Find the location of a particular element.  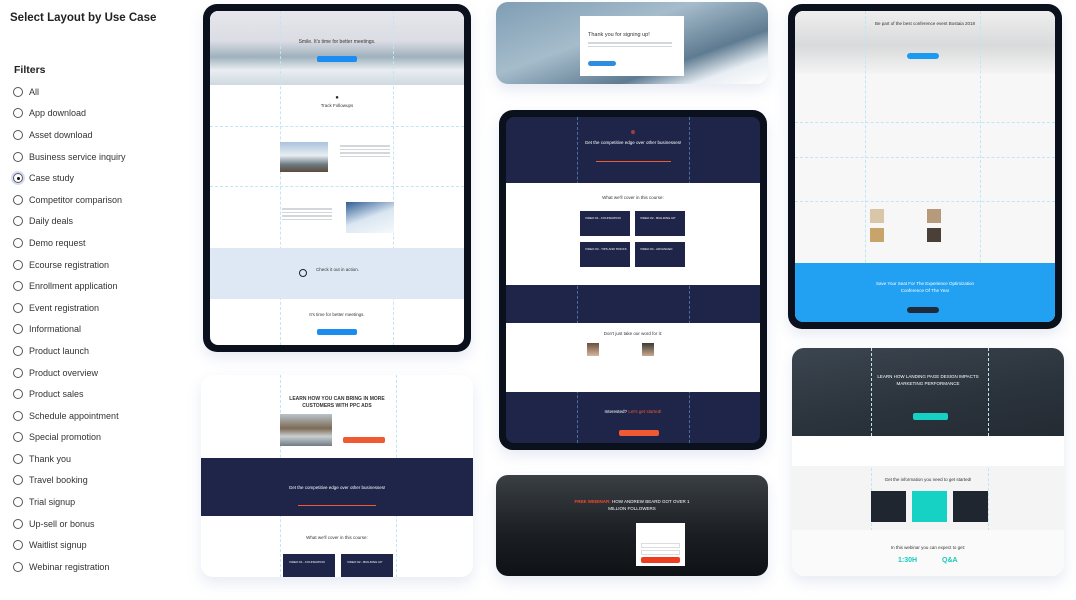

course-cover-heading: What we'll cover in this course: is located at coordinates (633, 197).